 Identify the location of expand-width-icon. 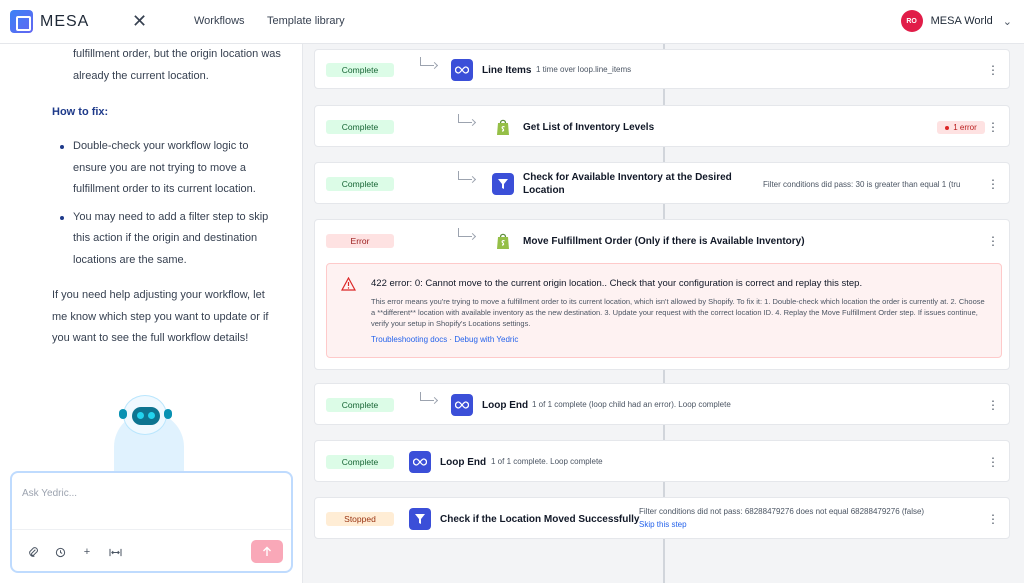
(115, 552).